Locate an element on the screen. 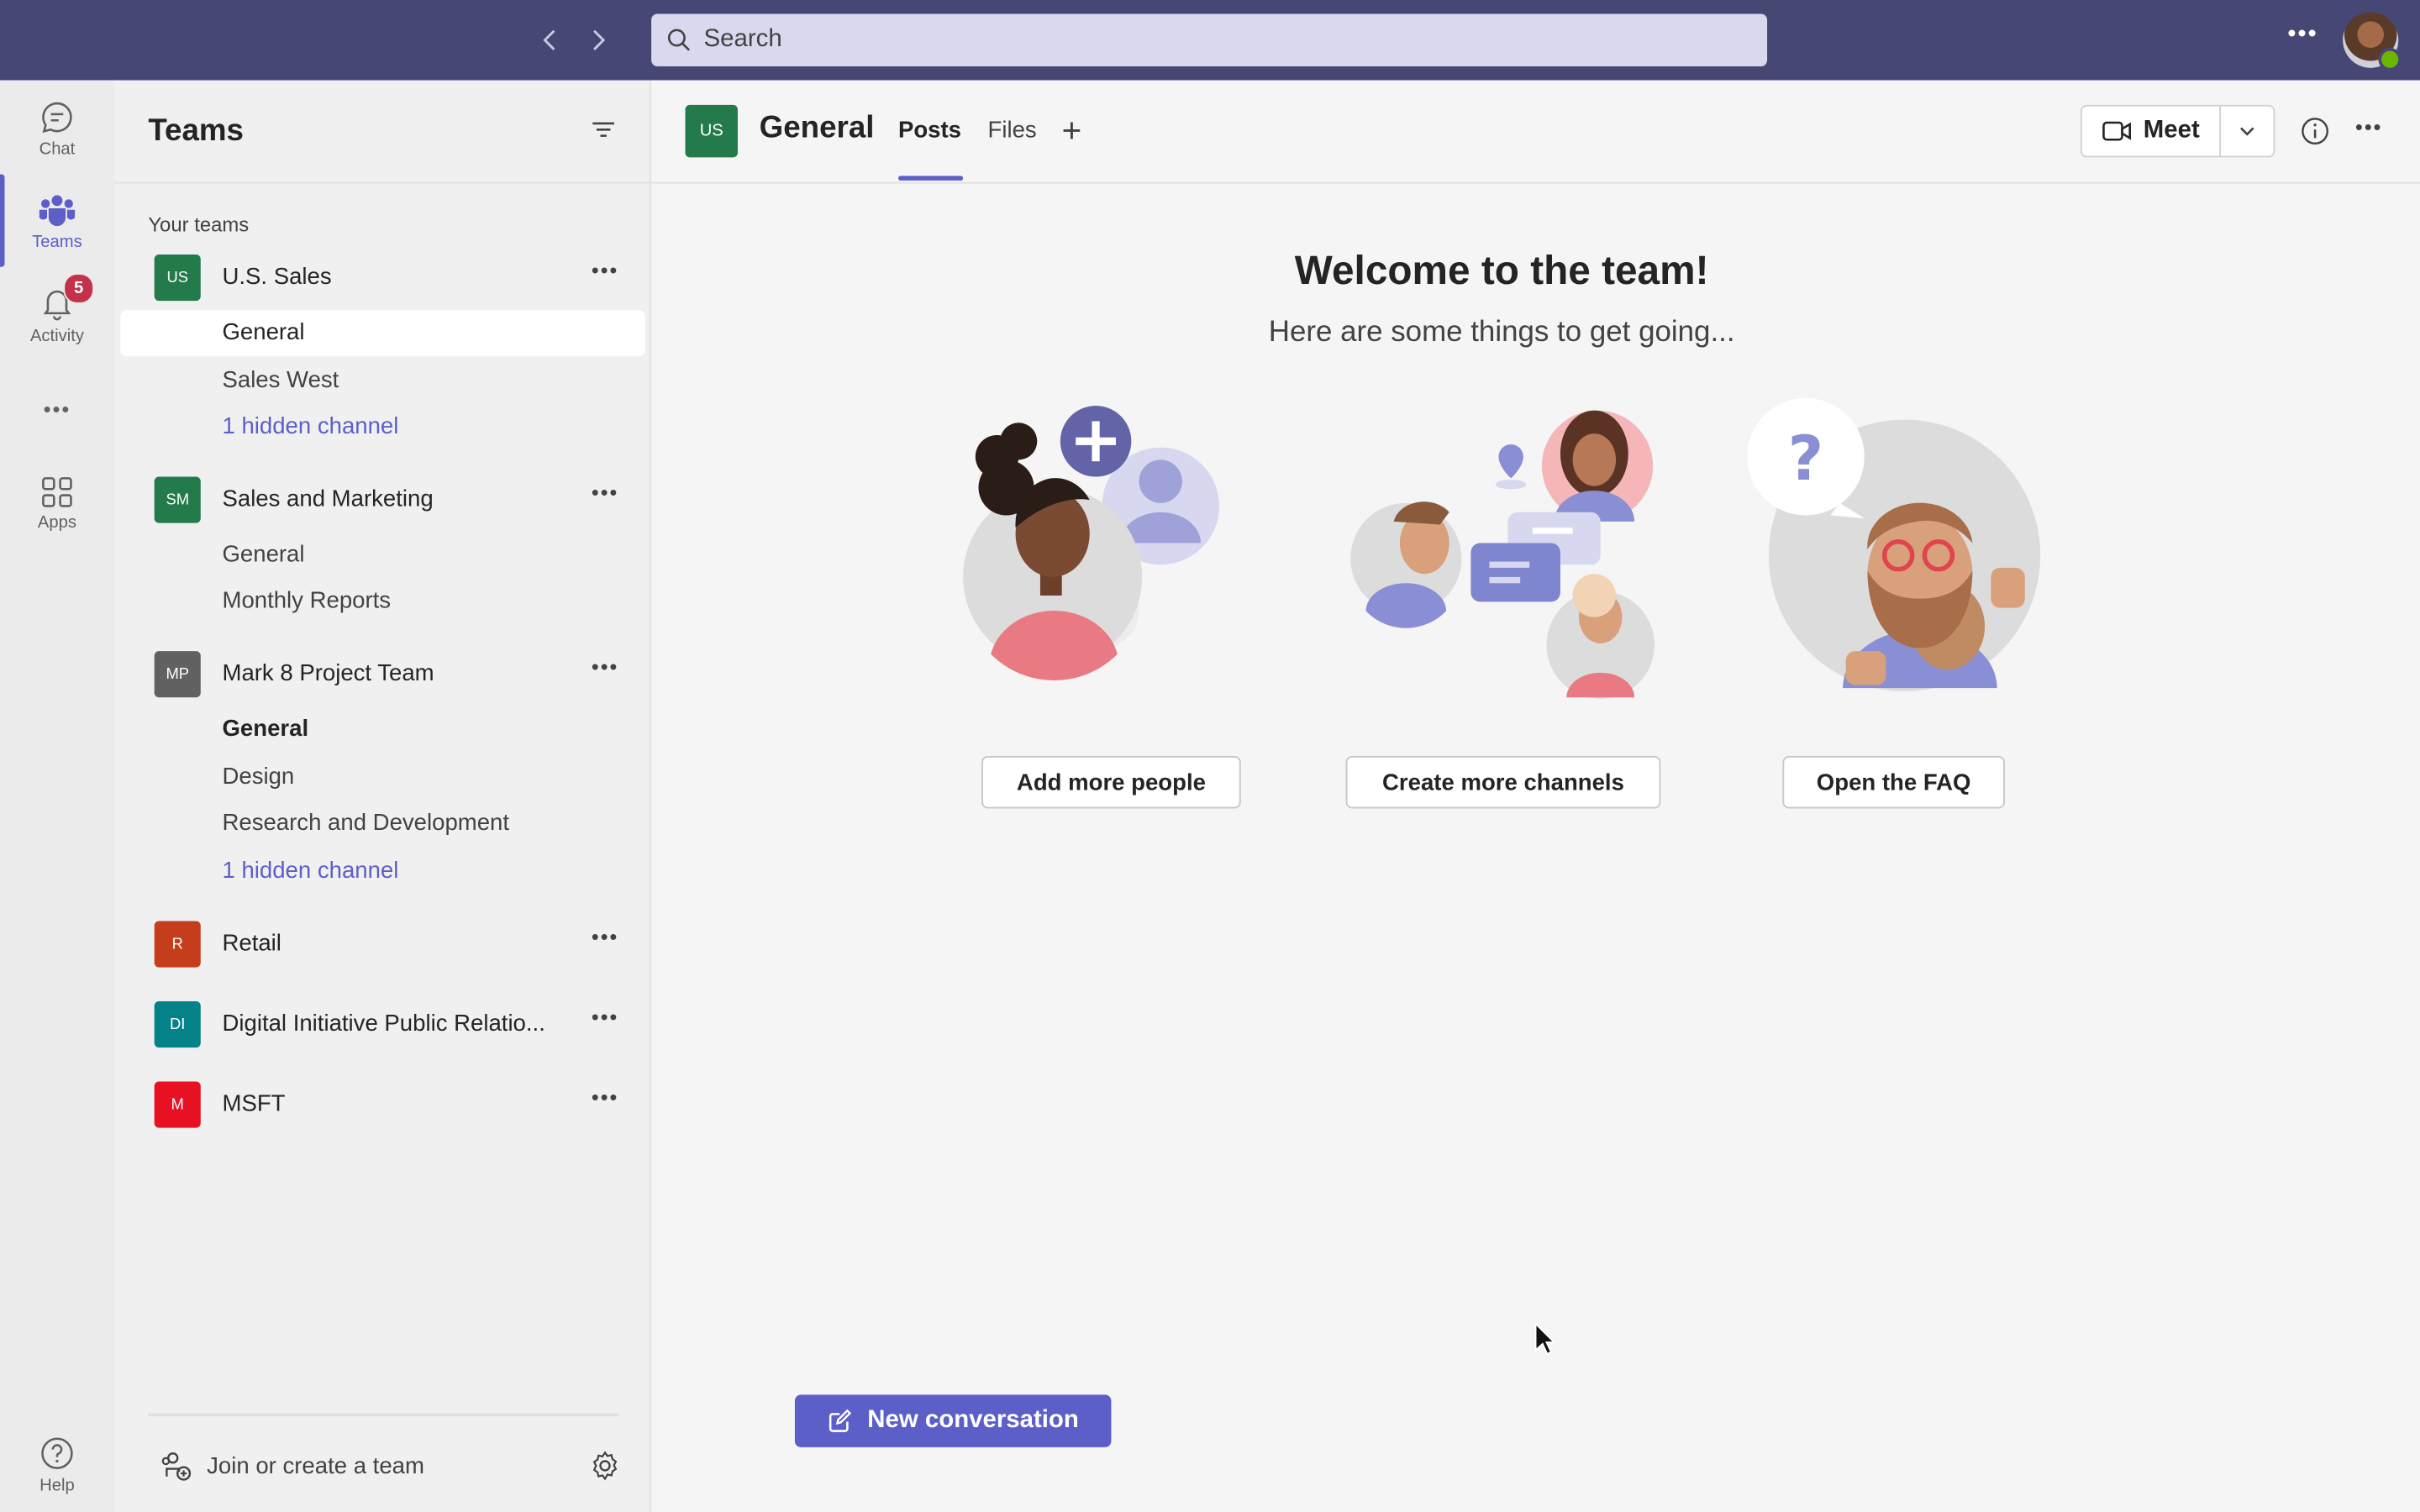 The image size is (2420, 1512). add-people-illustration is located at coordinates (1091, 543).